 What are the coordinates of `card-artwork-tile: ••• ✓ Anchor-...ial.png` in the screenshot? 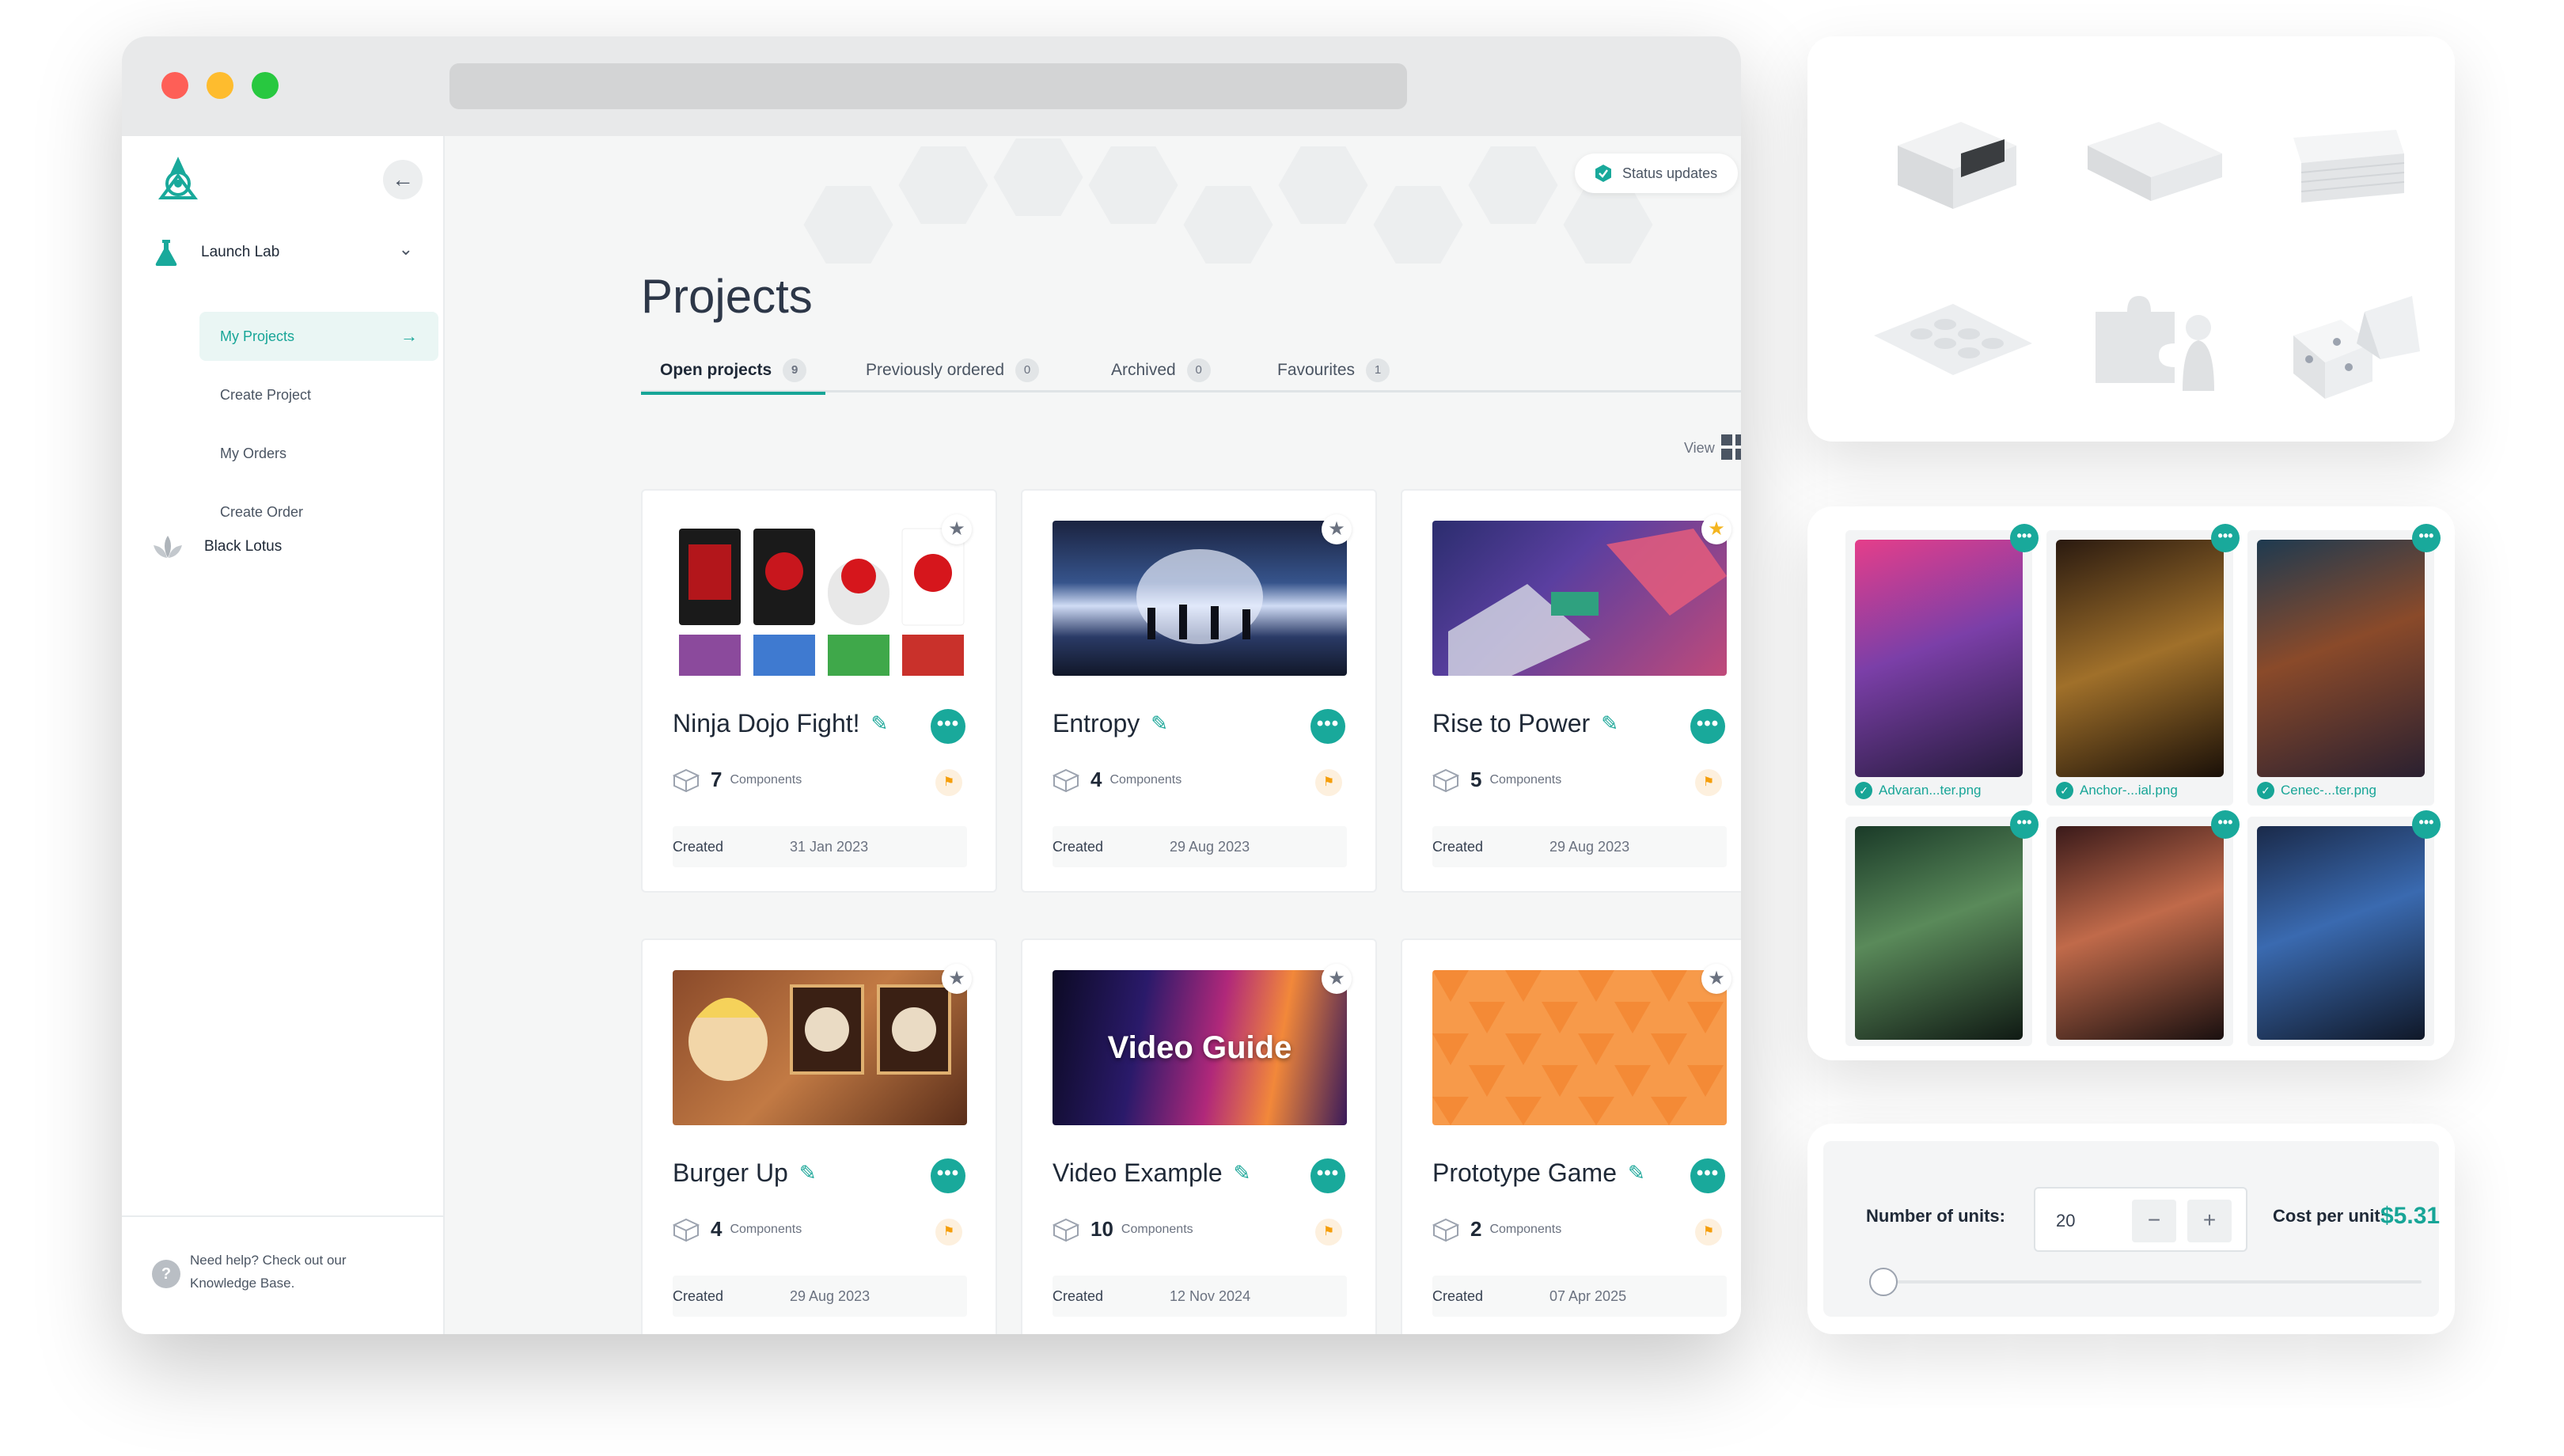 It's located at (2143, 665).